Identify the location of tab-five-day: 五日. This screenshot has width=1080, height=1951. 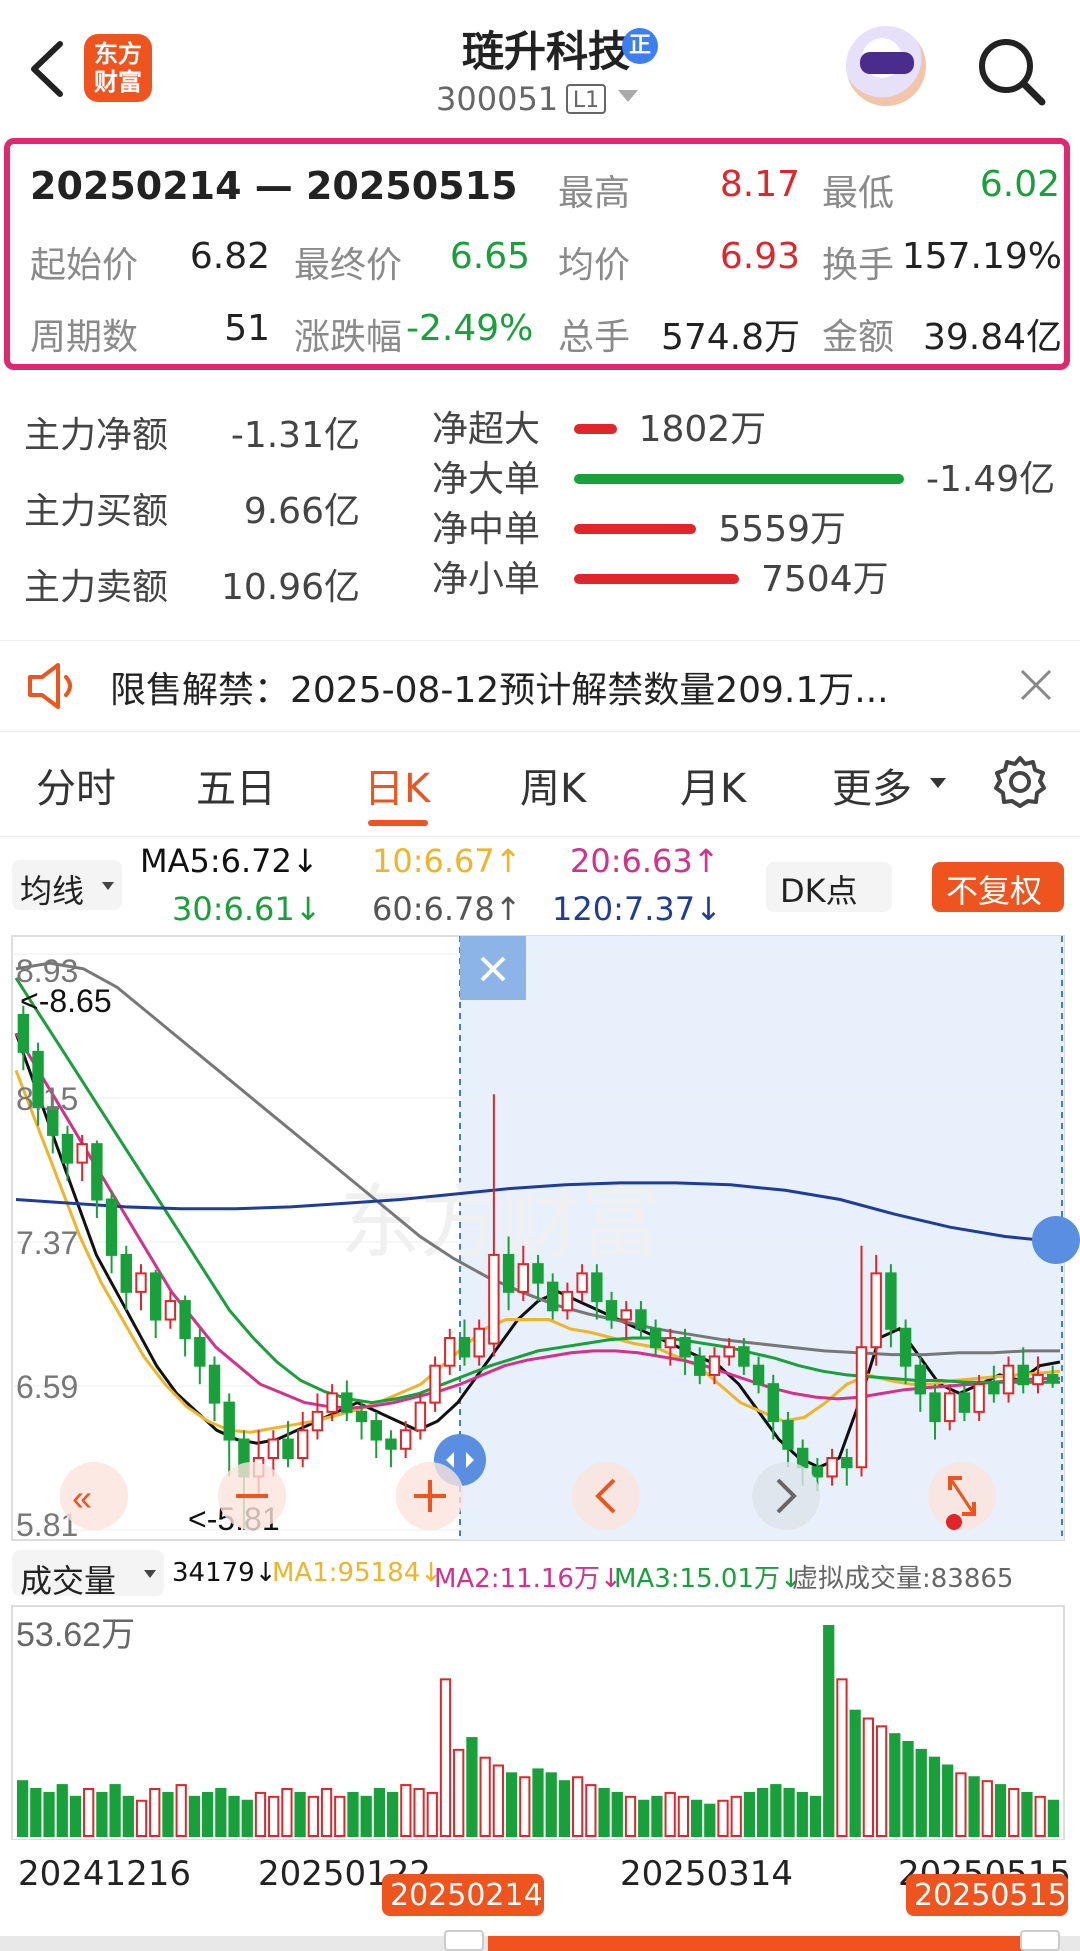
(236, 785).